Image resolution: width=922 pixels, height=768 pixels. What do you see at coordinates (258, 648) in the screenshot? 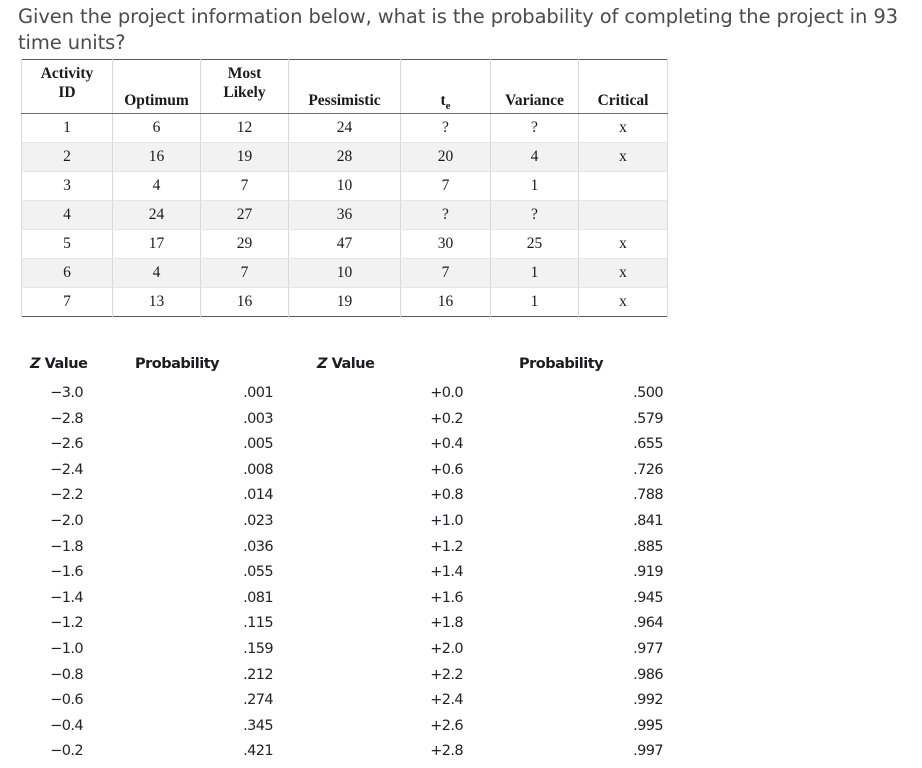
I see `cell-probability-negative: .159` at bounding box center [258, 648].